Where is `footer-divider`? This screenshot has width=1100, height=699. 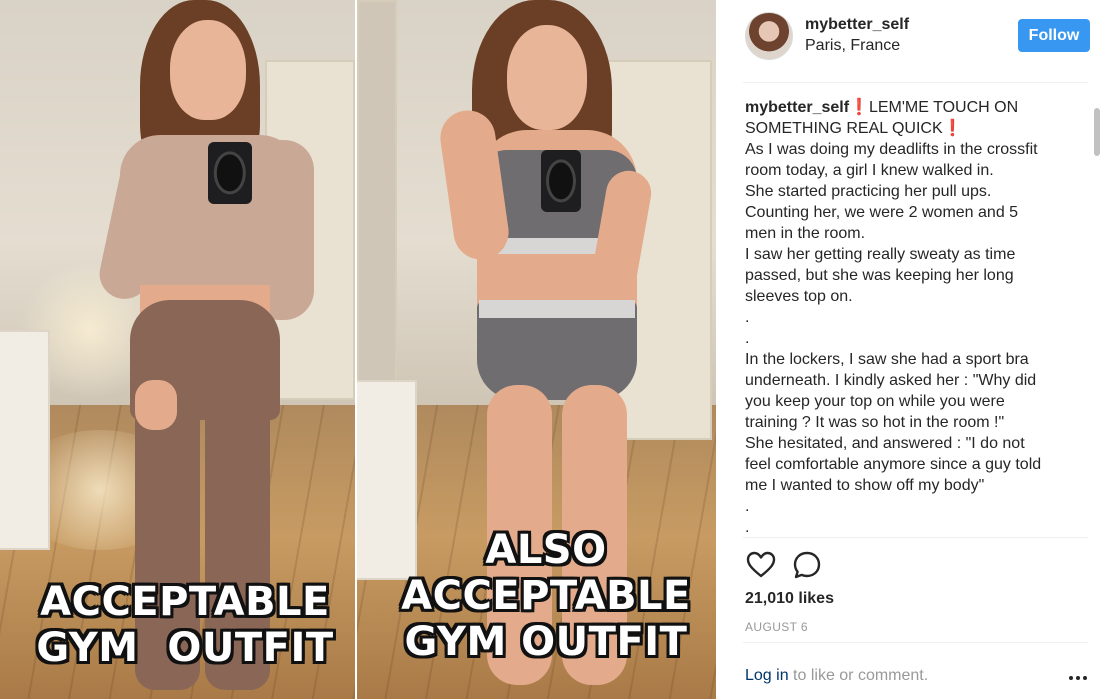
footer-divider is located at coordinates (915, 642).